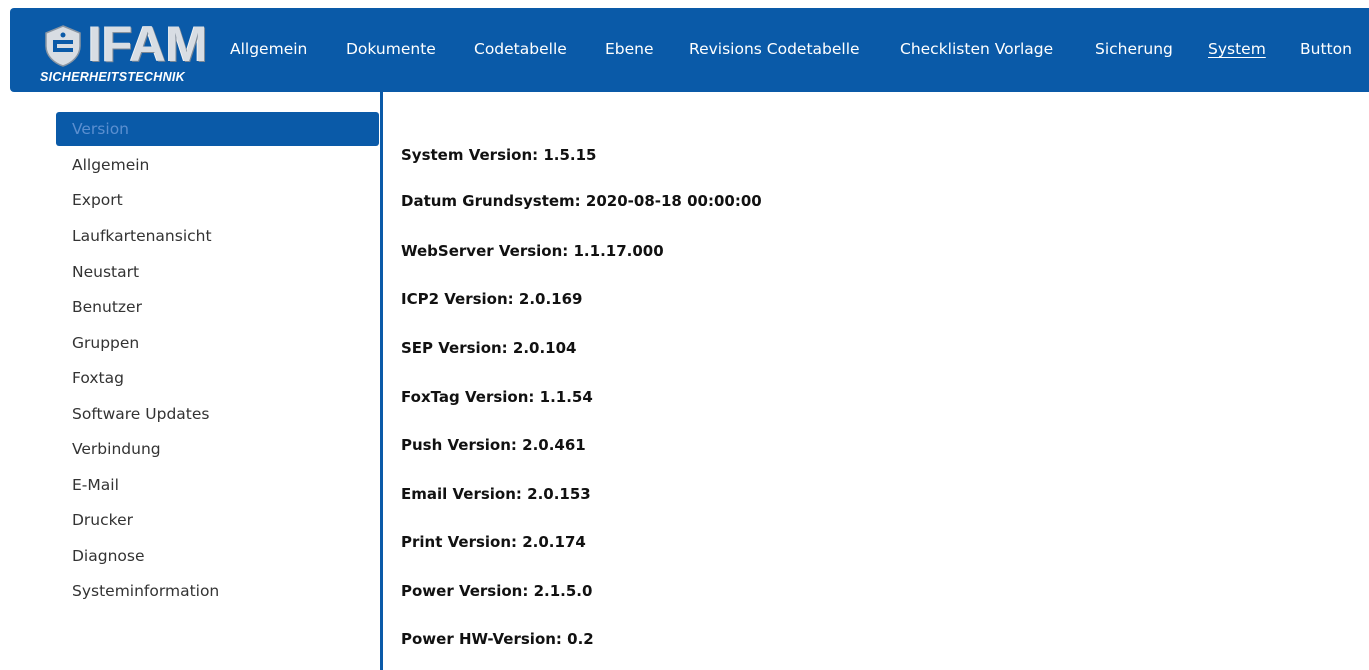 The height and width of the screenshot is (670, 1369). What do you see at coordinates (148, 44) in the screenshot?
I see `logo-brand-text: IFAM` at bounding box center [148, 44].